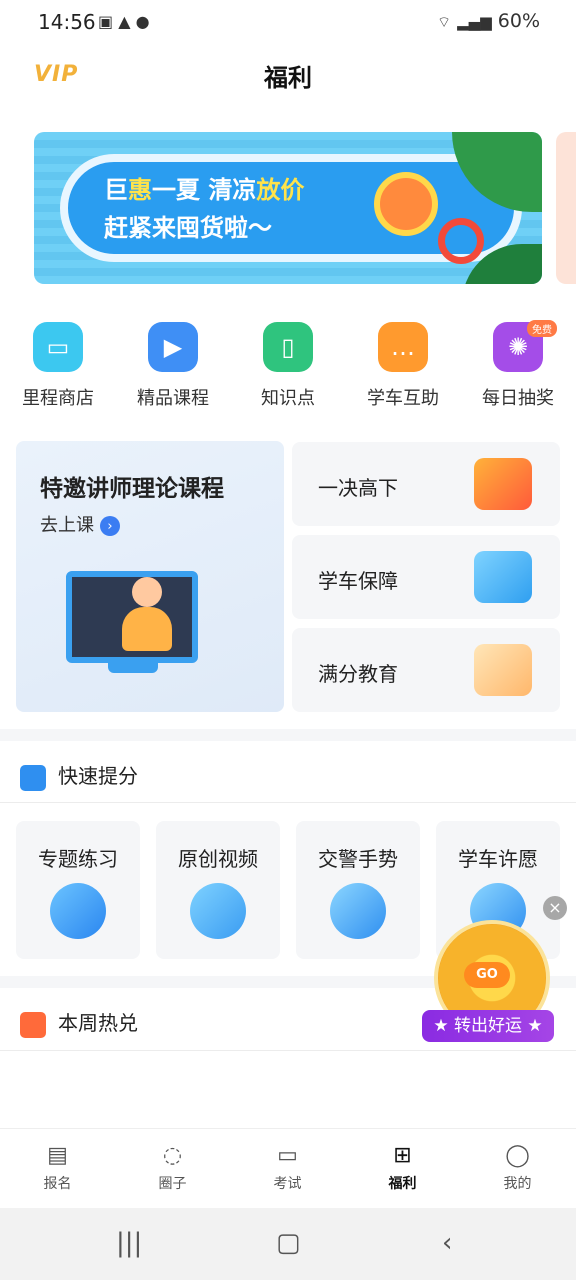 The height and width of the screenshot is (1280, 576). I want to click on swim-float-graphic, so click(406, 204).